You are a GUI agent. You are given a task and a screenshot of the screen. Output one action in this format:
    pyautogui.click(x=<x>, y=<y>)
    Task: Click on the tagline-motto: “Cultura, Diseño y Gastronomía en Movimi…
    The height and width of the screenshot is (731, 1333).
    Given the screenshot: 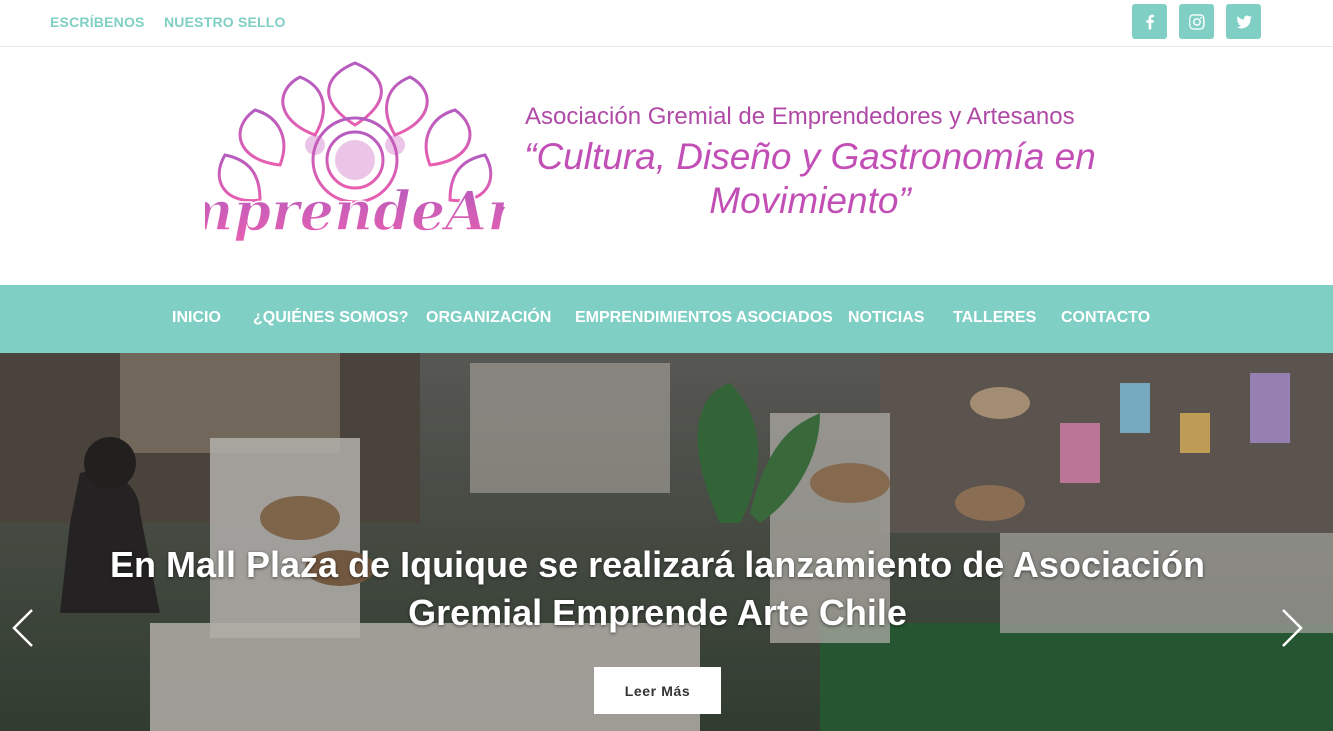 What is the action you would take?
    pyautogui.click(x=810, y=178)
    